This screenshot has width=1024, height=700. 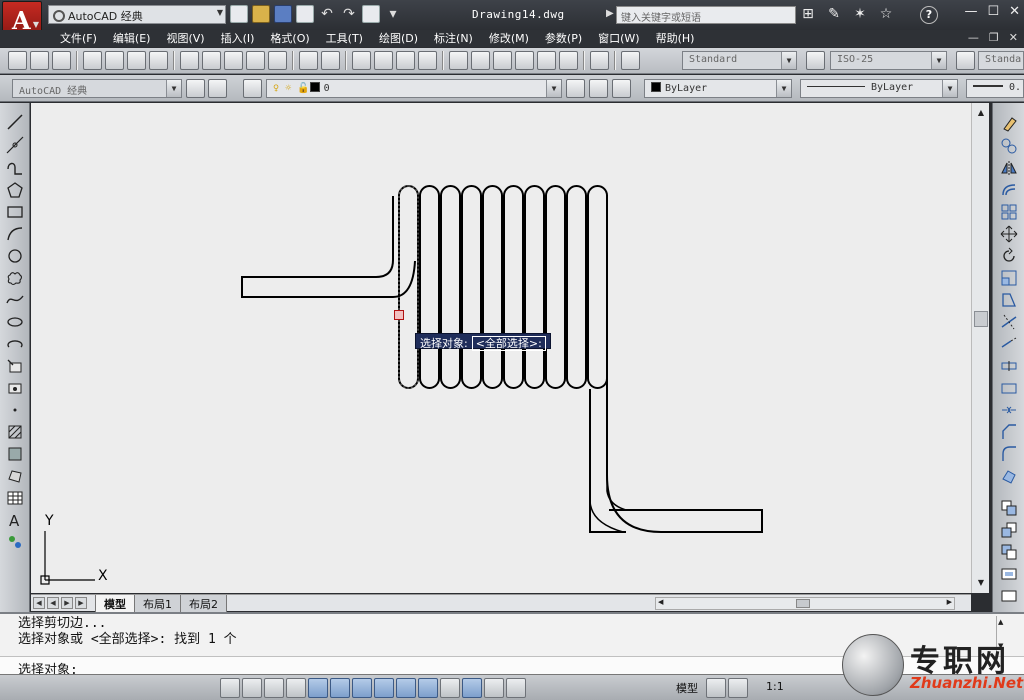 What do you see at coordinates (1009, 388) in the screenshot?
I see `break-icon` at bounding box center [1009, 388].